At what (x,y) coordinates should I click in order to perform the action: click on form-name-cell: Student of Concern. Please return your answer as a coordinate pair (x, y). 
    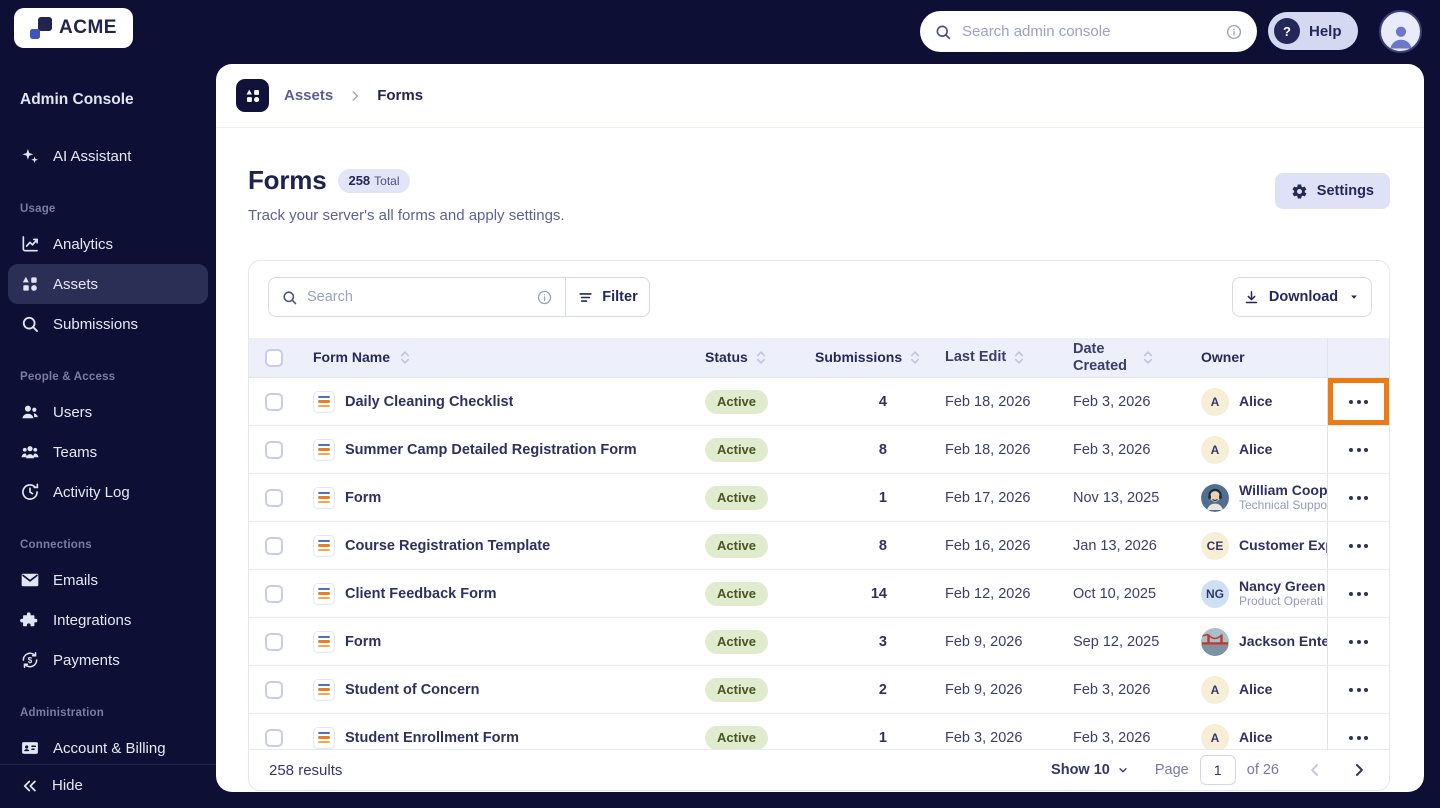
    Looking at the image, I should click on (500, 689).